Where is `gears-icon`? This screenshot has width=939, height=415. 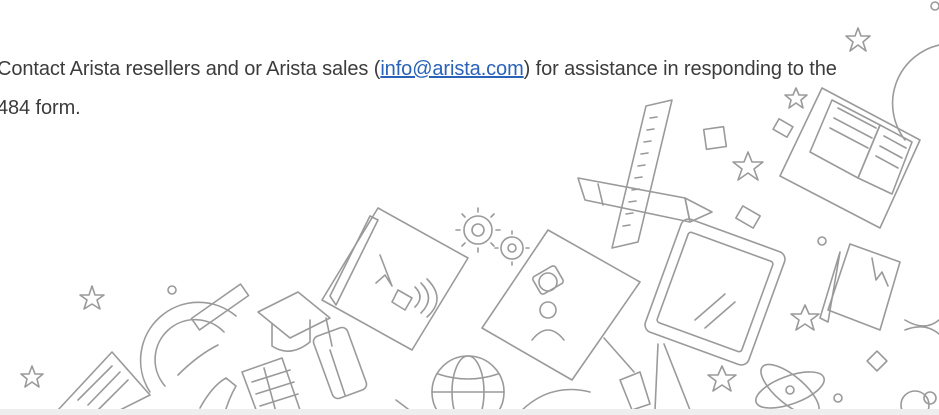 gears-icon is located at coordinates (492, 236).